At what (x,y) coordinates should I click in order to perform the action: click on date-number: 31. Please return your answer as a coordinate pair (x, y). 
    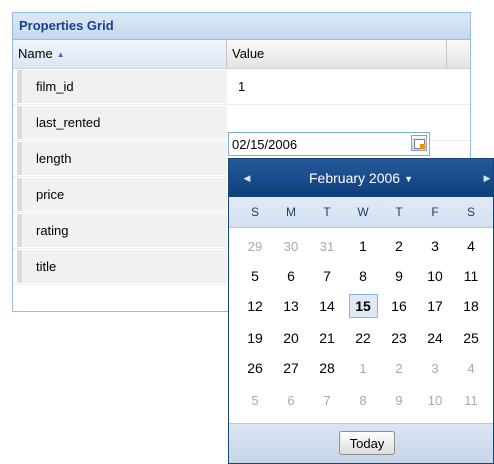
    Looking at the image, I should click on (327, 246).